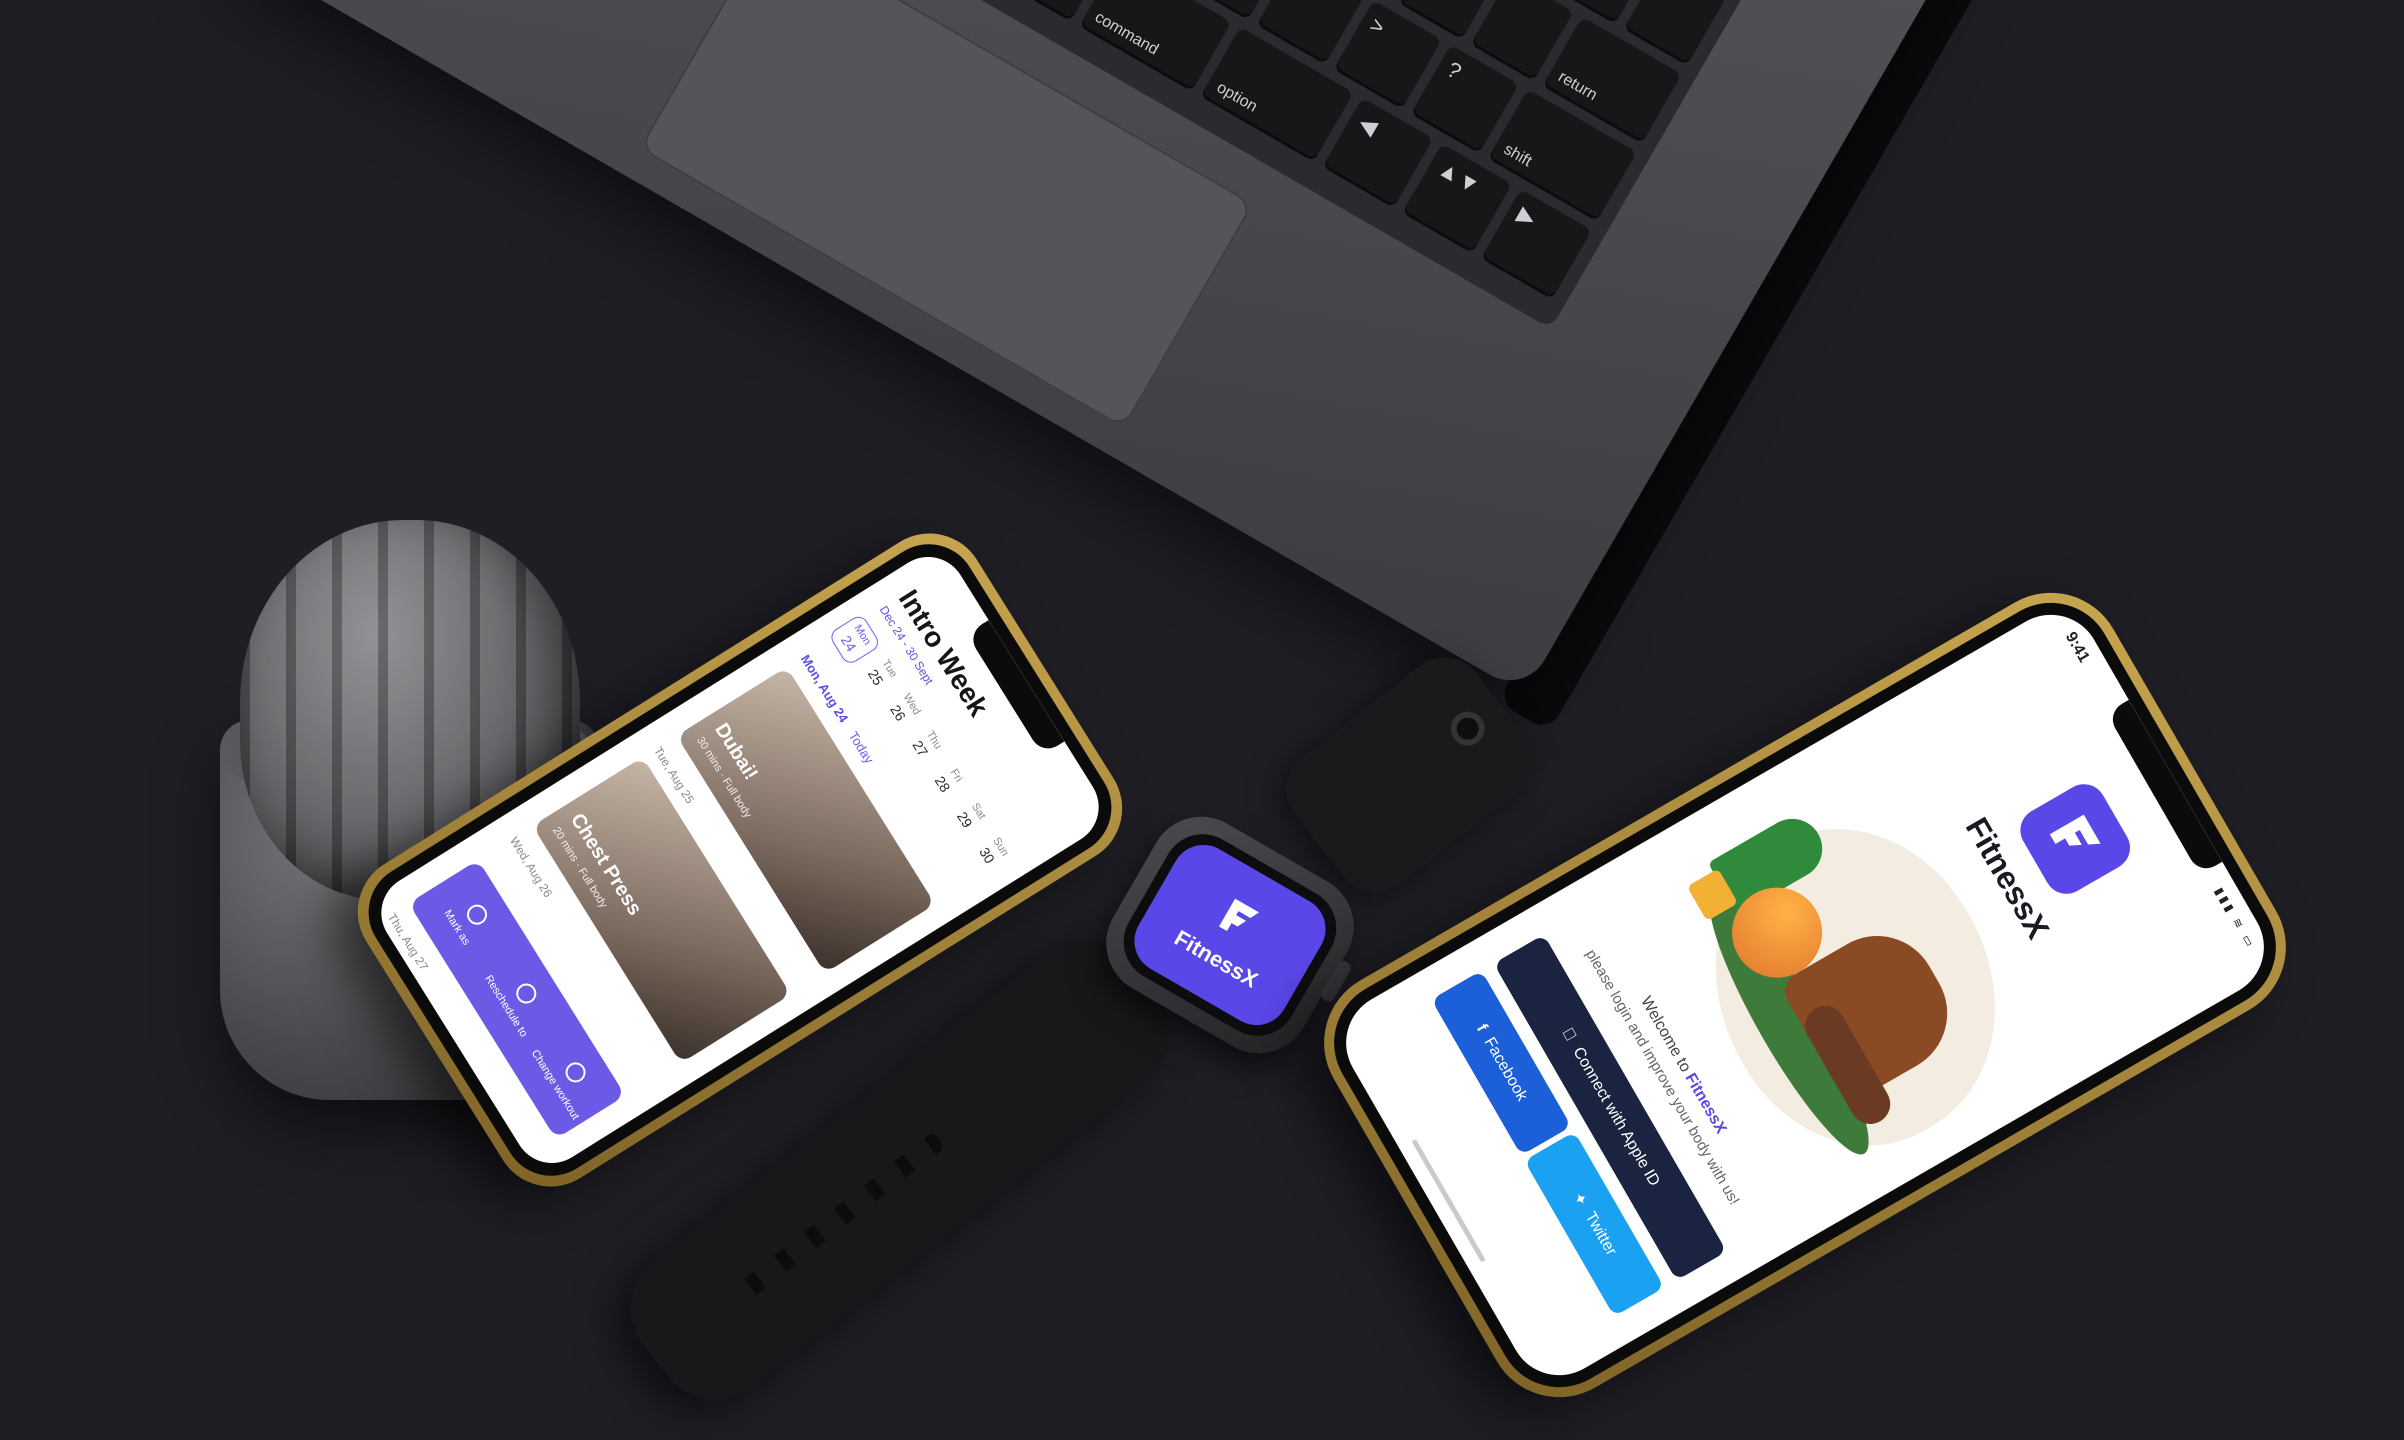 The width and height of the screenshot is (2404, 1440). Describe the element at coordinates (1579, 1199) in the screenshot. I see `twitter-icon: ✦` at that location.